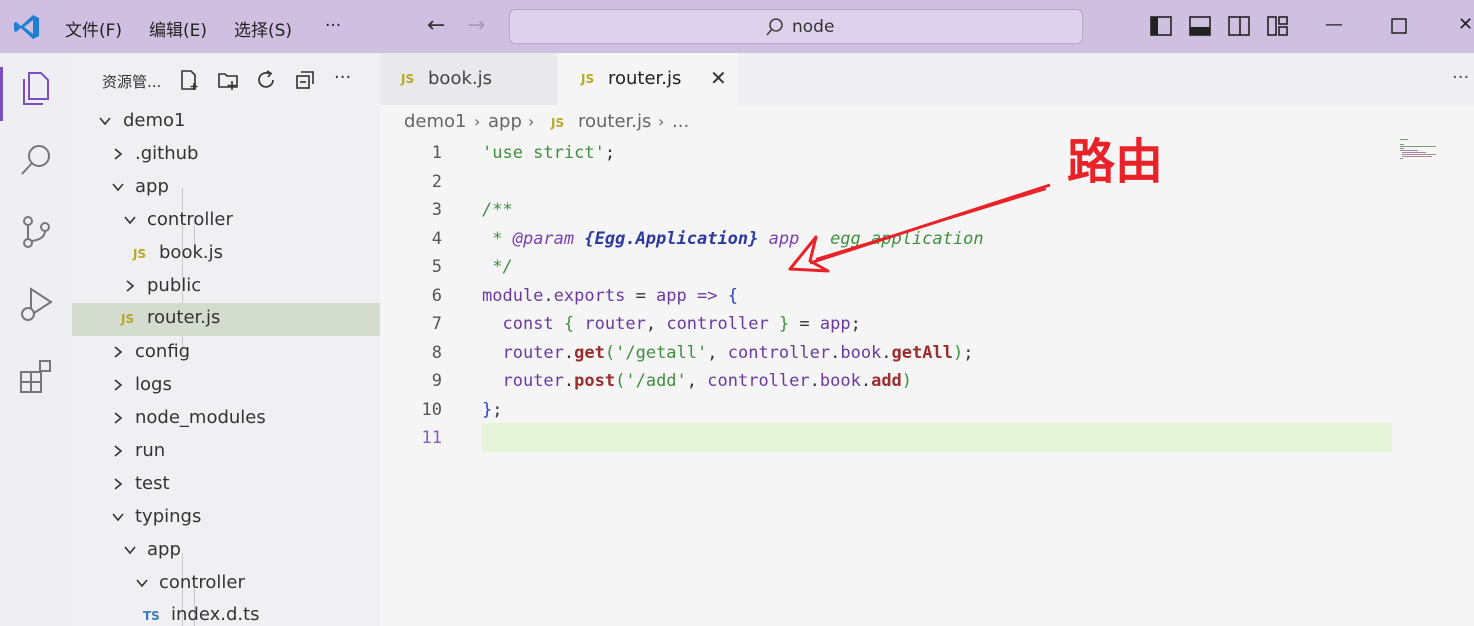 The width and height of the screenshot is (1474, 626). I want to click on tab-book-js: JS book.js, so click(468, 79).